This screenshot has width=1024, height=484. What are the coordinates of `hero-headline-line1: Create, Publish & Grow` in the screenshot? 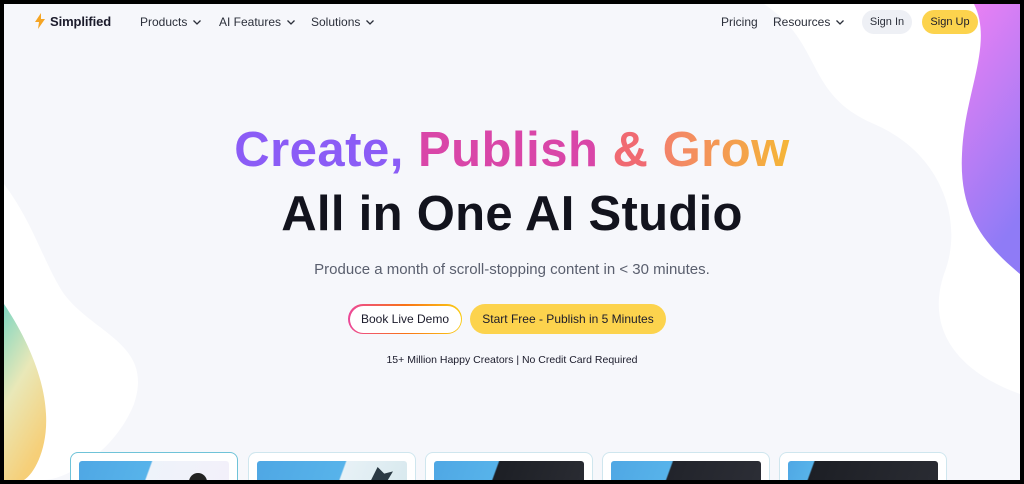 It's located at (512, 150).